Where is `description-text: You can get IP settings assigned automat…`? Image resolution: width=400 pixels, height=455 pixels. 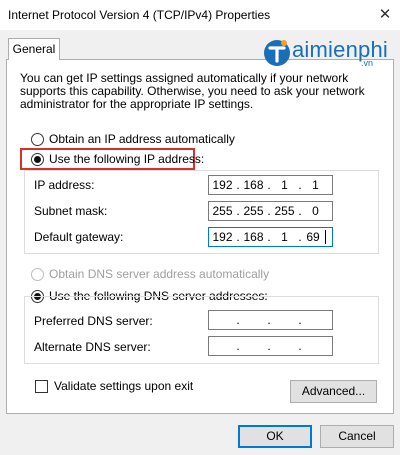 description-text: You can get IP settings assigned automat… is located at coordinates (192, 91).